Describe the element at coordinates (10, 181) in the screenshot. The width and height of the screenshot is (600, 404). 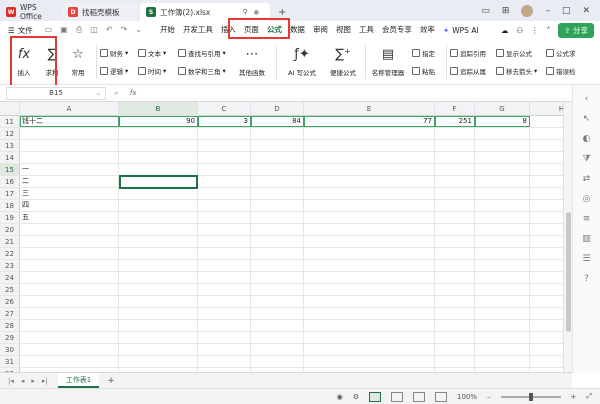
I see `row-header: 16` at that location.